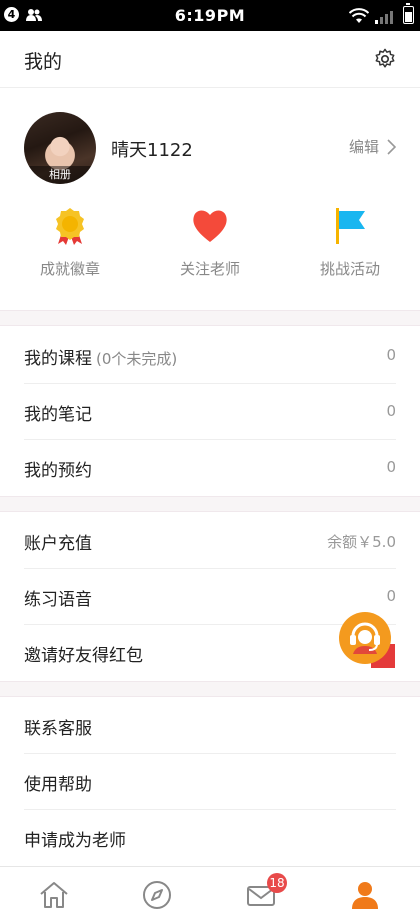  I want to click on quick-action-challenges: 挑战活动, so click(350, 242).